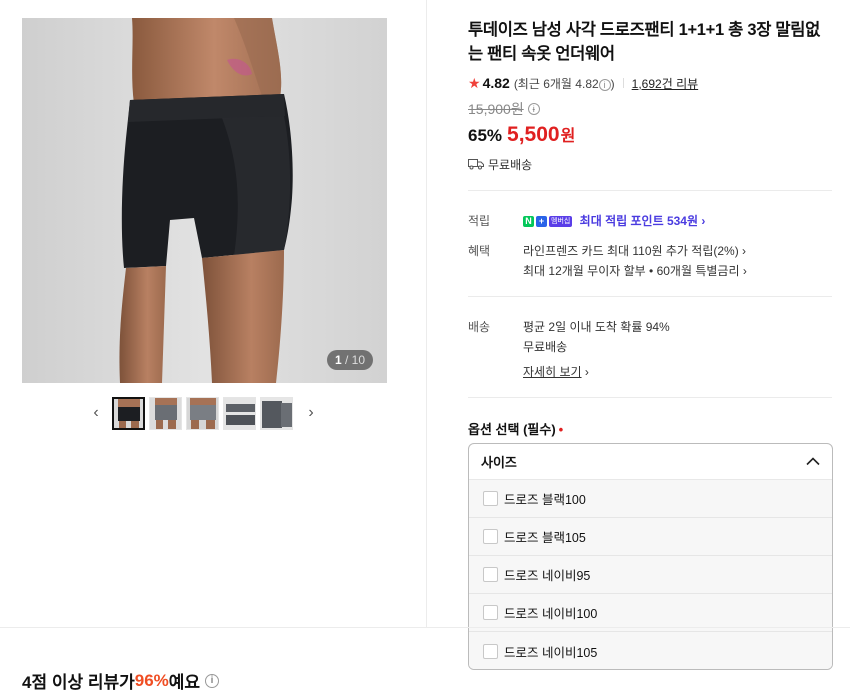 The height and width of the screenshot is (697, 850). What do you see at coordinates (586, 372) in the screenshot?
I see `chevron-right-icon: ›` at bounding box center [586, 372].